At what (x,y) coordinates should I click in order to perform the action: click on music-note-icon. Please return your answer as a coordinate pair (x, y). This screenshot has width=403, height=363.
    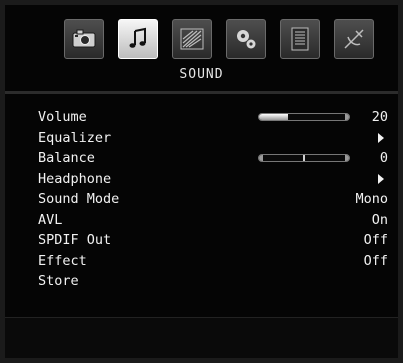
    Looking at the image, I should click on (137, 37).